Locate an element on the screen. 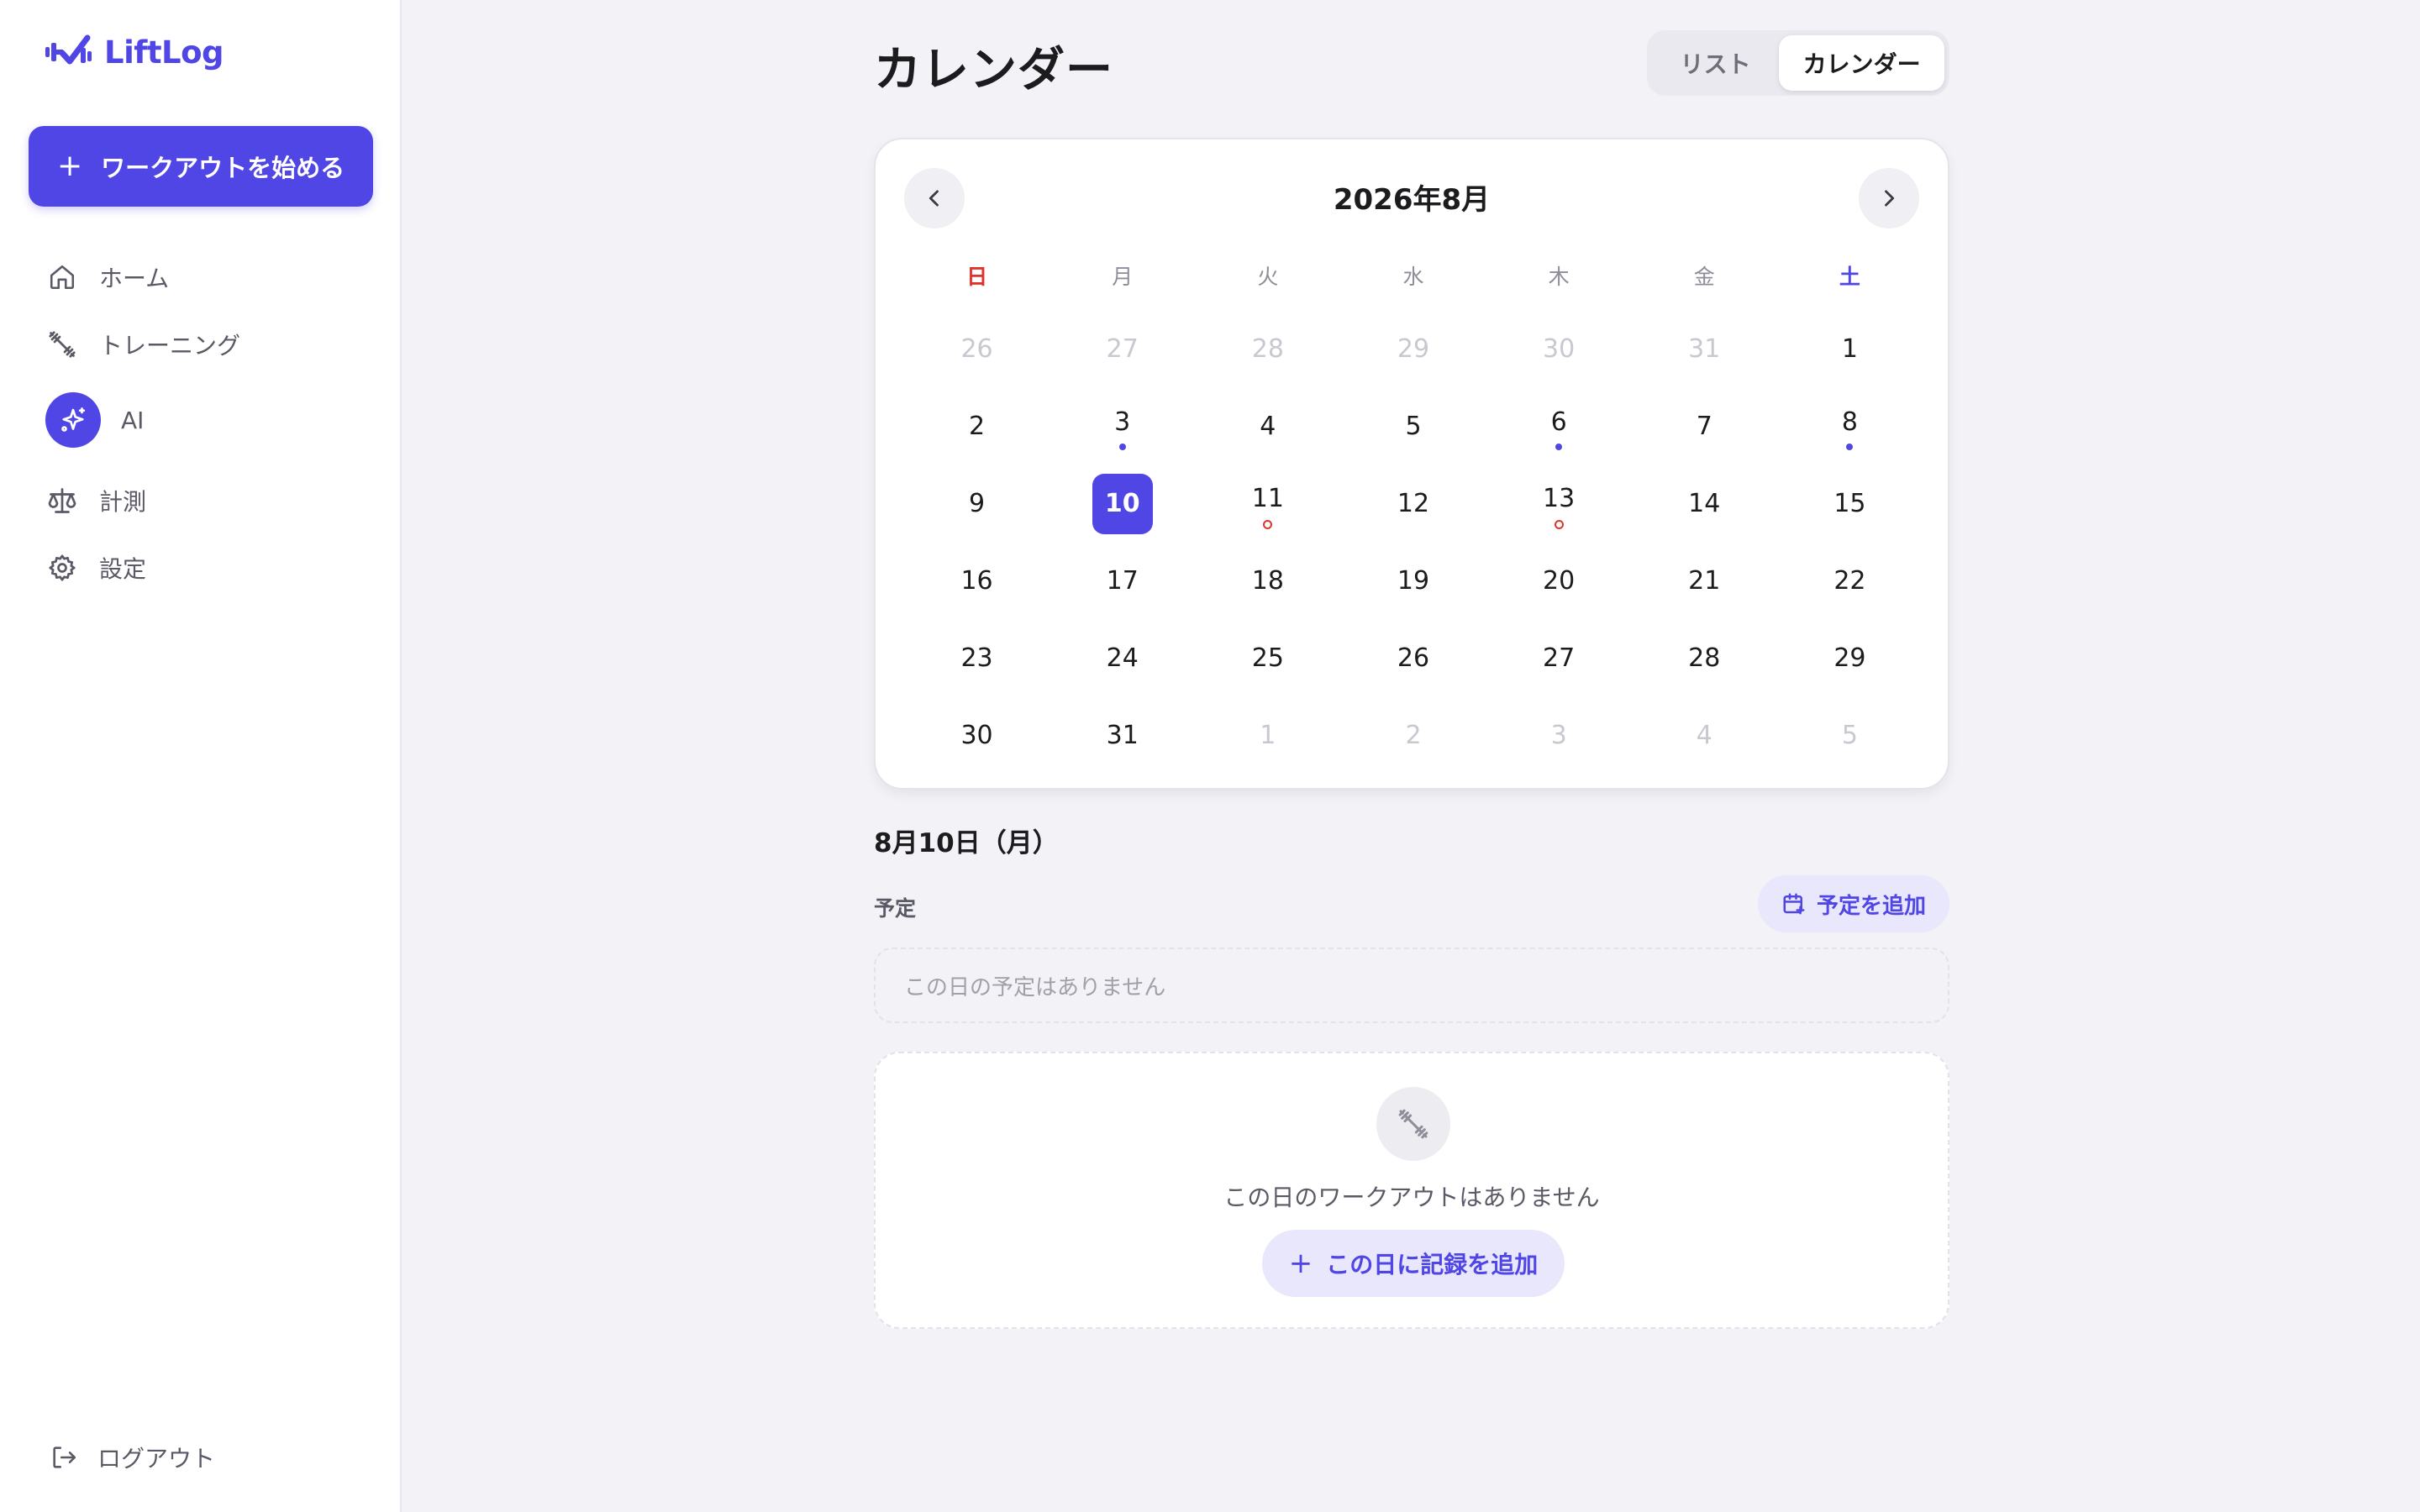  calendar-day: 16 is located at coordinates (977, 581).